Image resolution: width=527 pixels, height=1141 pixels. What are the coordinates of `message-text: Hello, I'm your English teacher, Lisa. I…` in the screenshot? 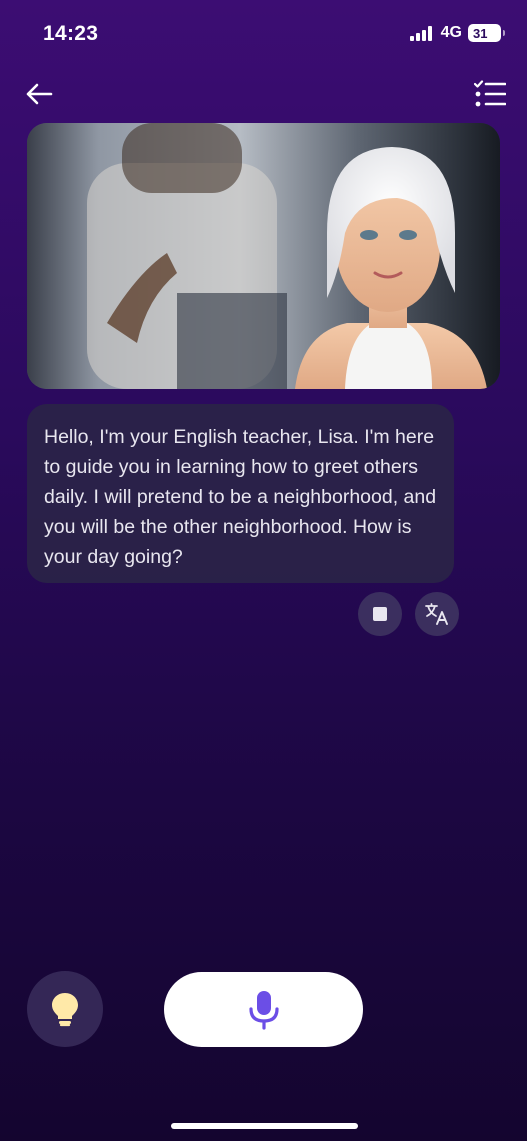 It's located at (240, 497).